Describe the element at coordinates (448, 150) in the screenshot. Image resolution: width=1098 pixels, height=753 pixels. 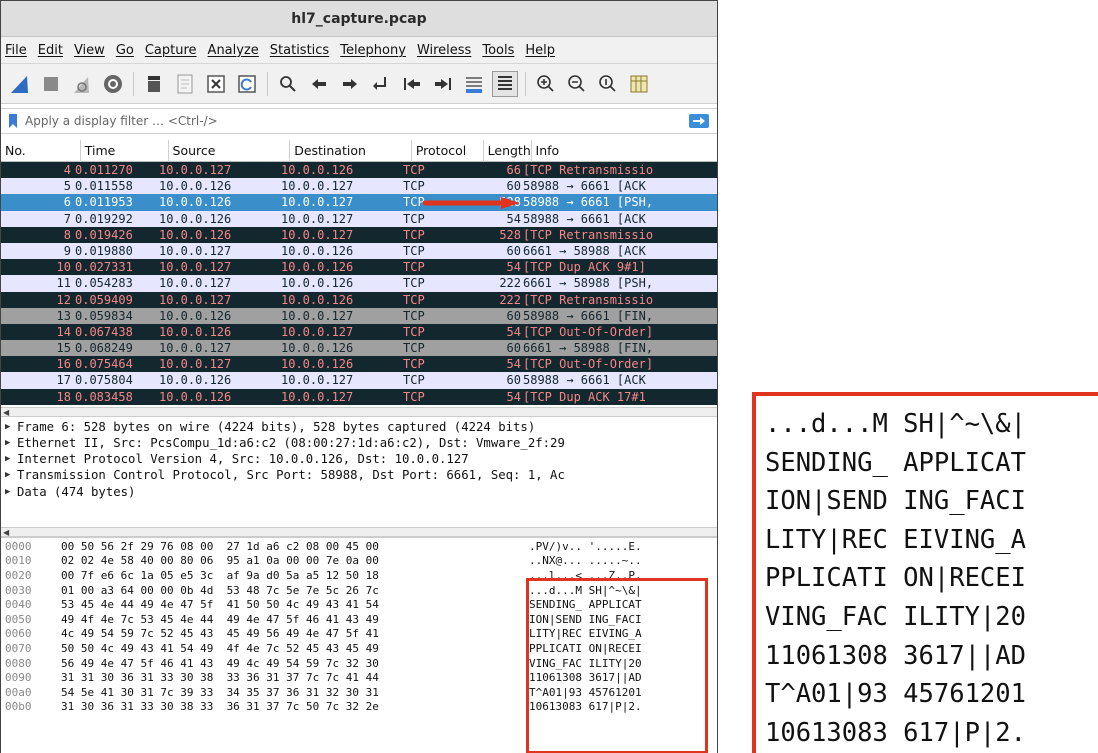
I see `column-protocol: Protocol` at that location.